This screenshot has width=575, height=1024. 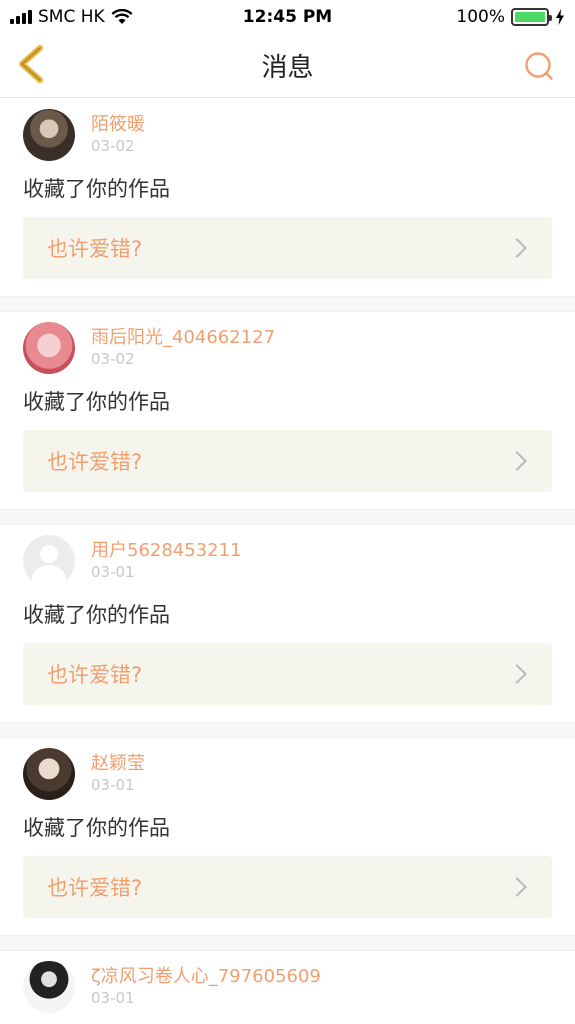 I want to click on chevron-left-icon, so click(x=31, y=64).